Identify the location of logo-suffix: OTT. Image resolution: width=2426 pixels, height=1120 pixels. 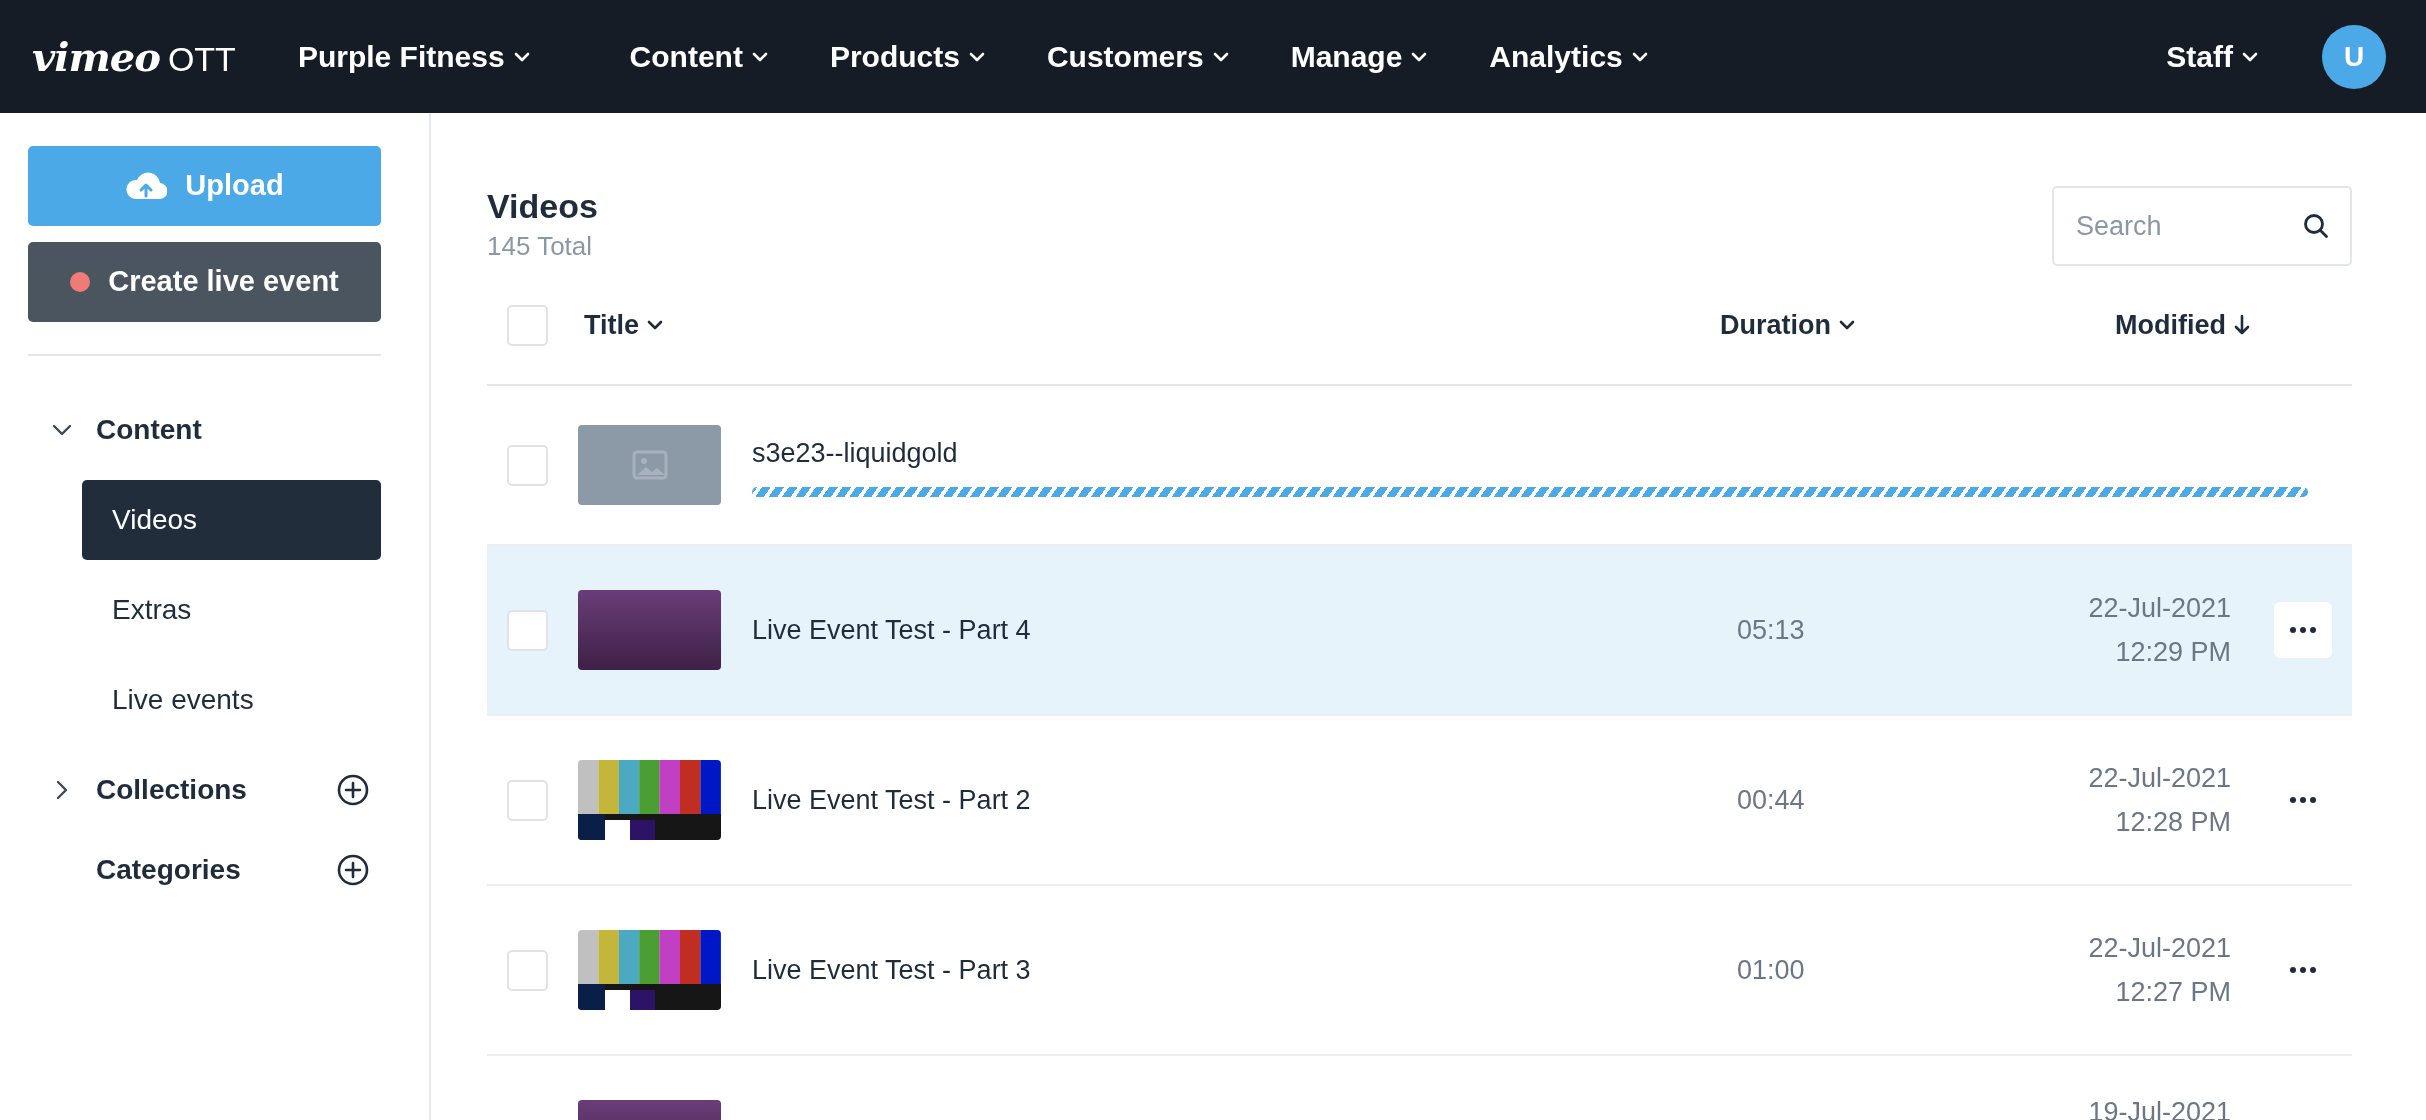
(201, 59).